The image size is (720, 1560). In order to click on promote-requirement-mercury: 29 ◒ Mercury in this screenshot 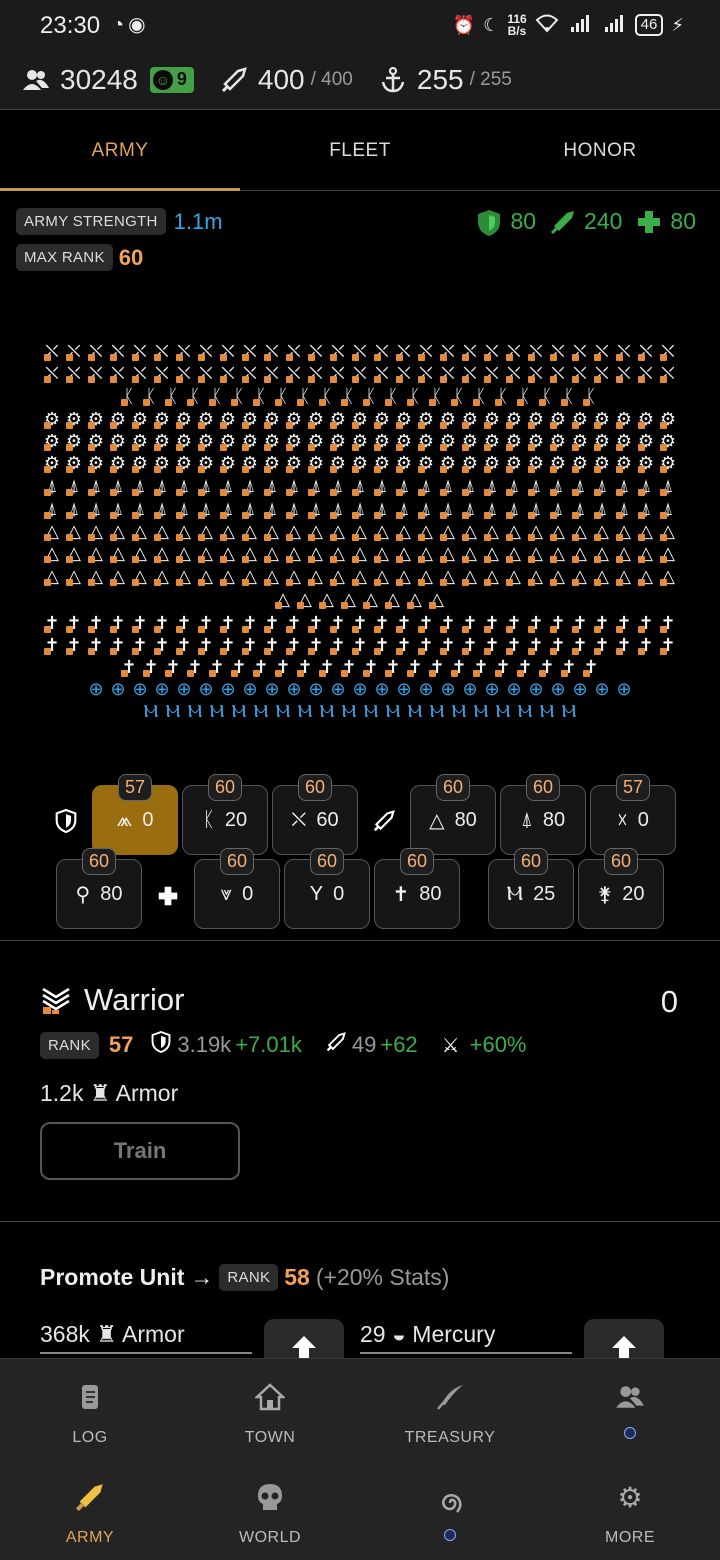, I will do `click(428, 1334)`.